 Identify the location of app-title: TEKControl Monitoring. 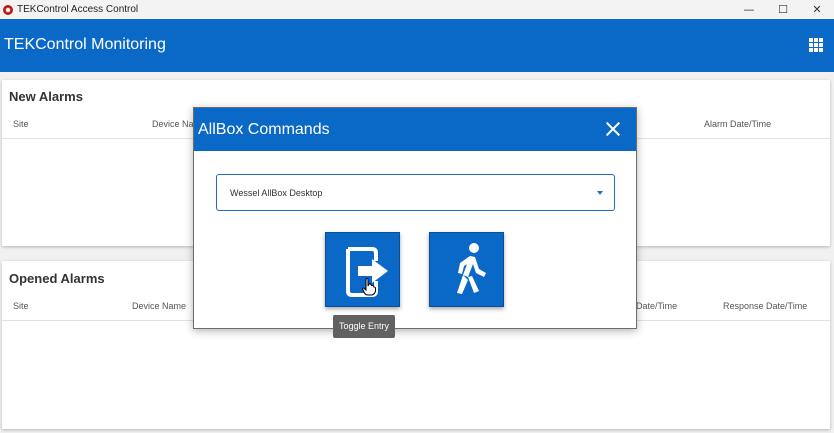
(85, 44).